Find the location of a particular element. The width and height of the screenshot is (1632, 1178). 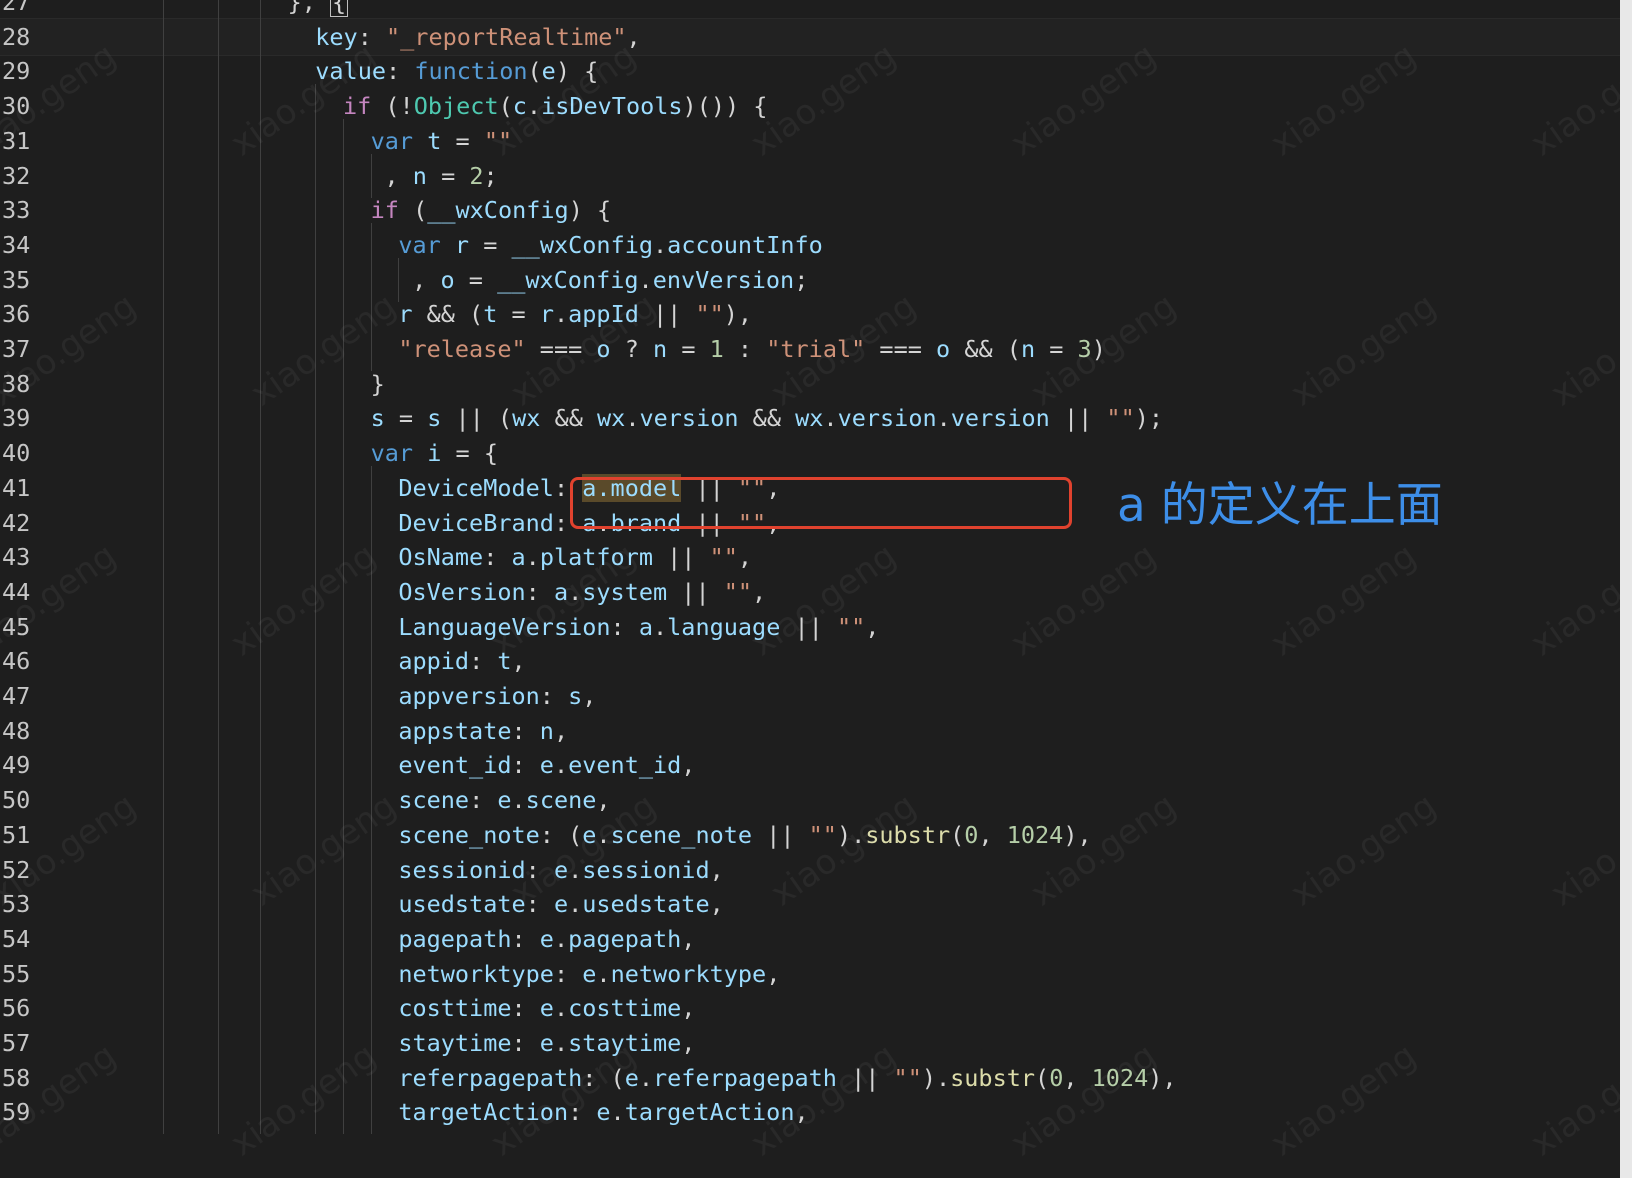

code-text: staytime: e.staytime, is located at coordinates (546, 1043).